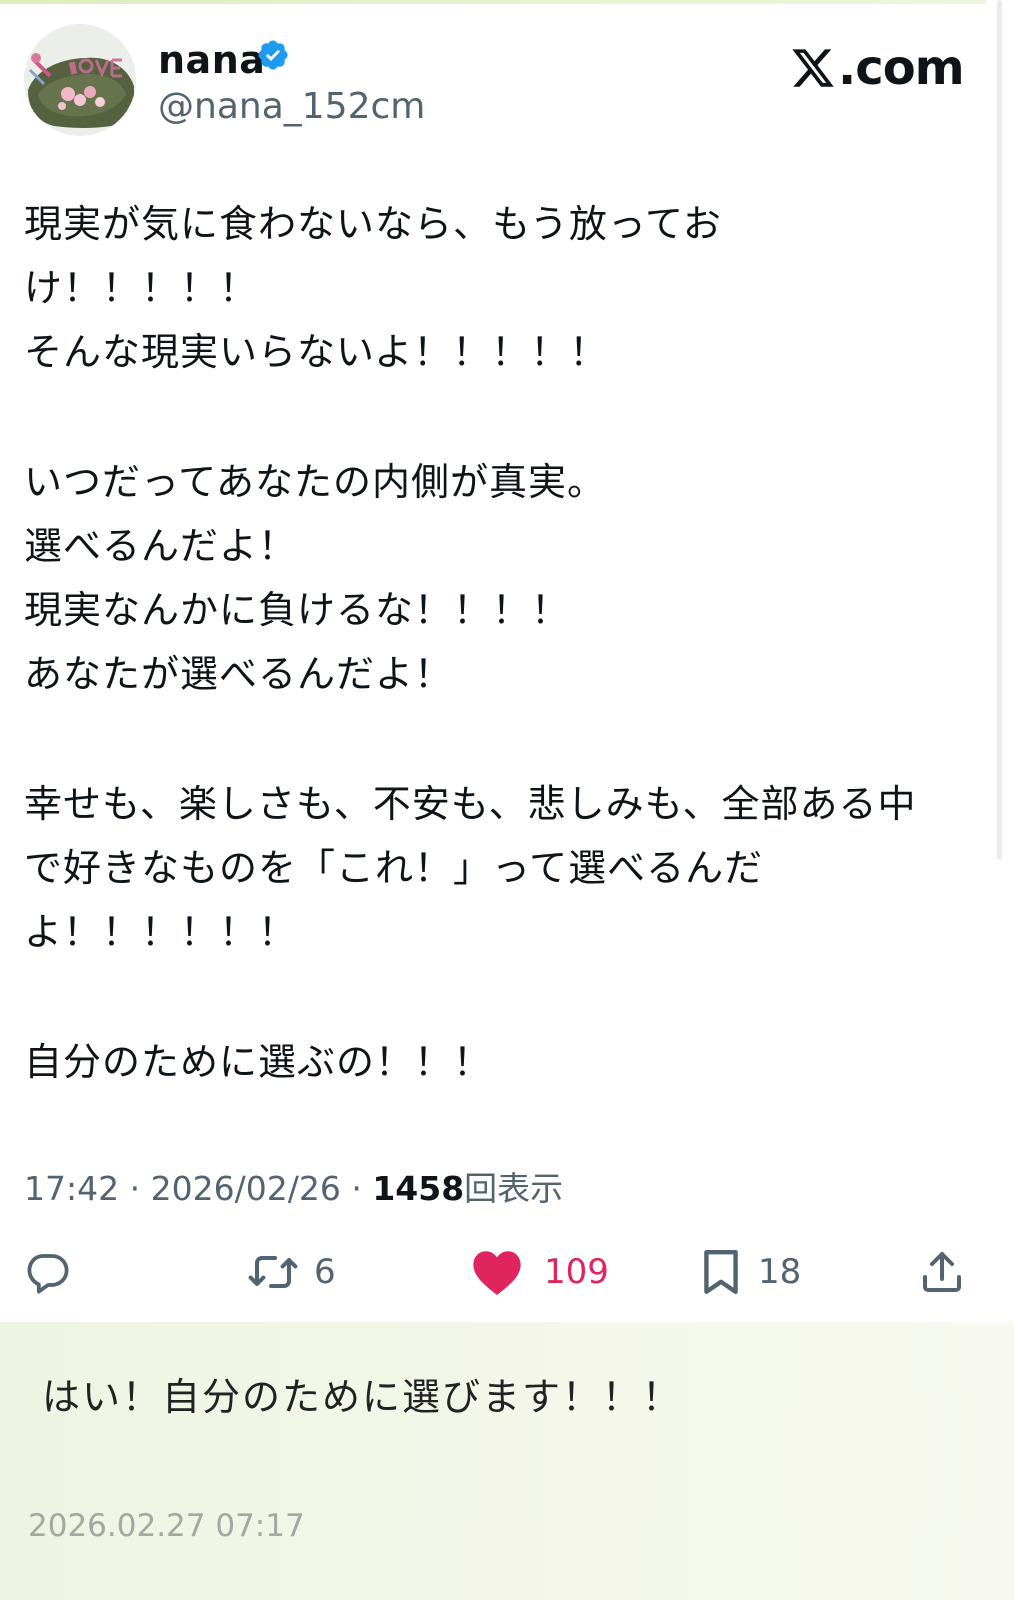 Image resolution: width=1014 pixels, height=1600 pixels. Describe the element at coordinates (166, 1526) in the screenshot. I see `comment-timestamp: 2026.02.27 07:17` at that location.